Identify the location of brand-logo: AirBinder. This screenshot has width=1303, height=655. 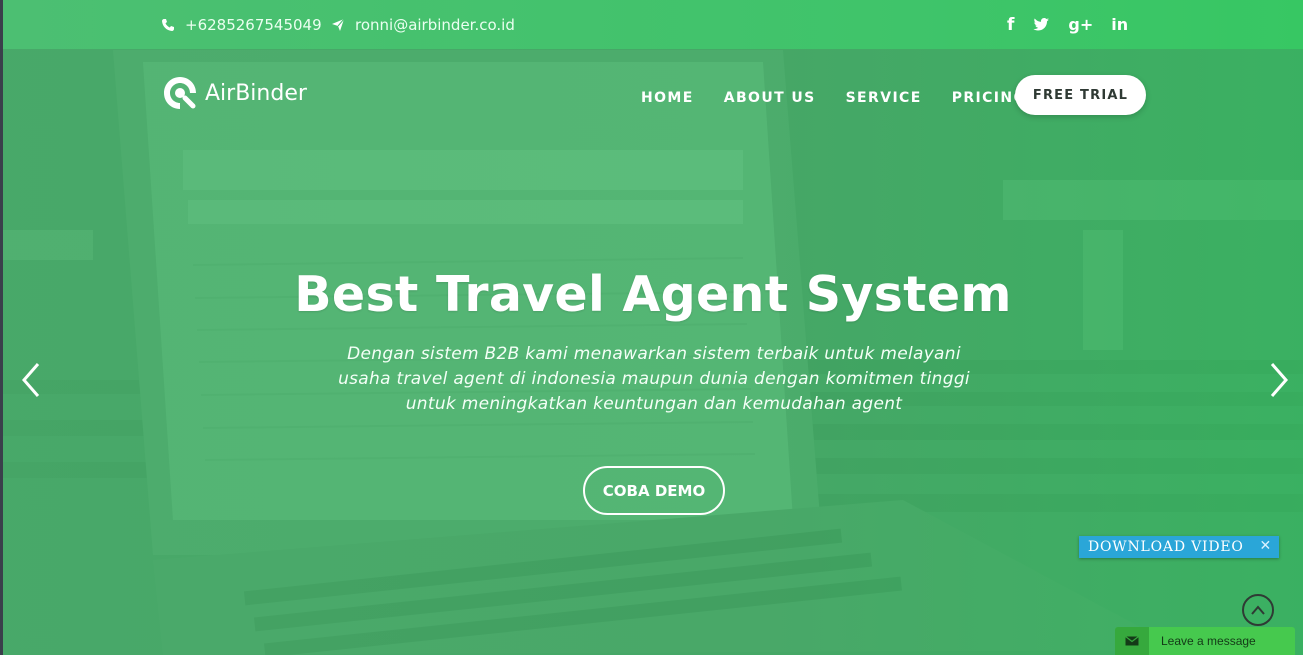
(234, 93).